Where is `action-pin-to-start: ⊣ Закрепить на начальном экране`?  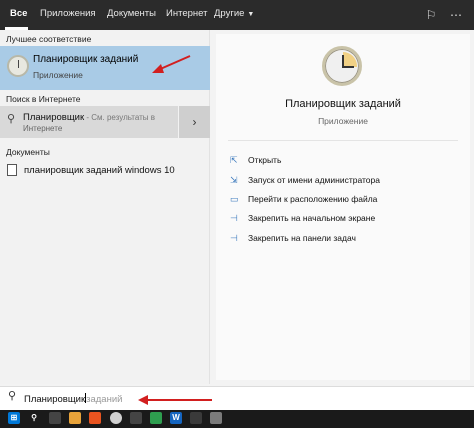 action-pin-to-start: ⊣ Закрепить на начальном экране is located at coordinates (302, 218).